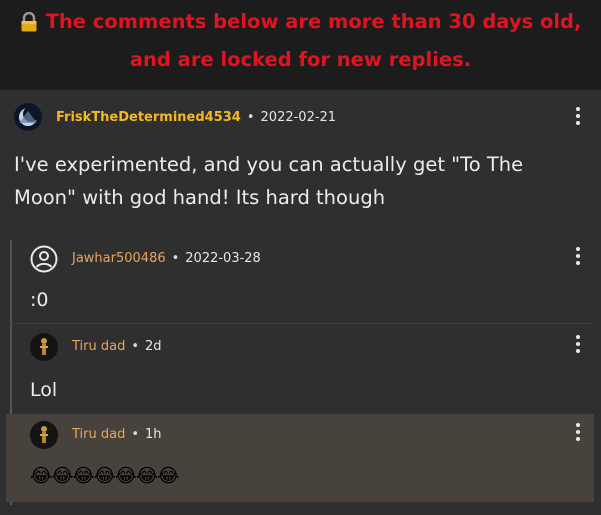 The image size is (601, 515). What do you see at coordinates (119, 258) in the screenshot?
I see `reply-1-username: Jawhar500486` at bounding box center [119, 258].